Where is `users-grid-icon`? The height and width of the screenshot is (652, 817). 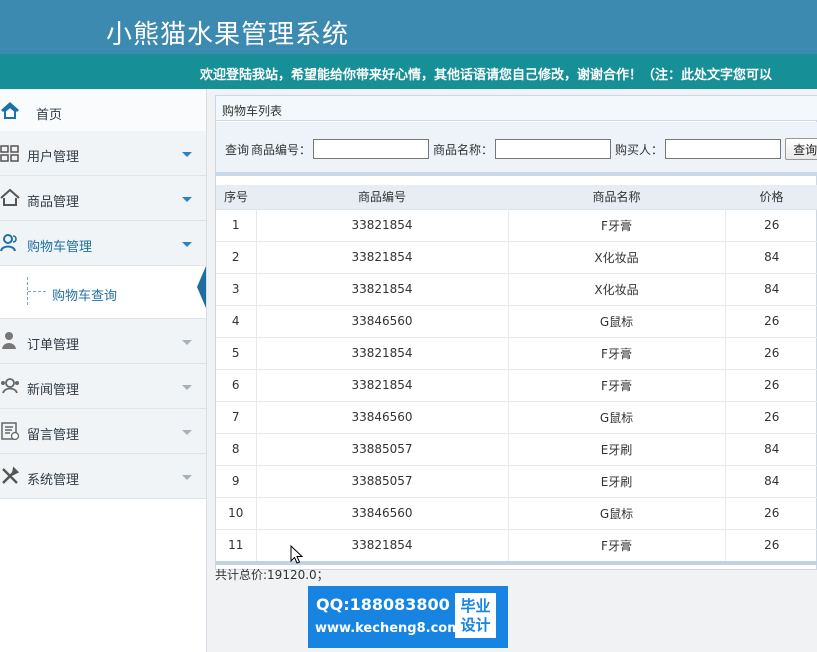
users-grid-icon is located at coordinates (9, 153).